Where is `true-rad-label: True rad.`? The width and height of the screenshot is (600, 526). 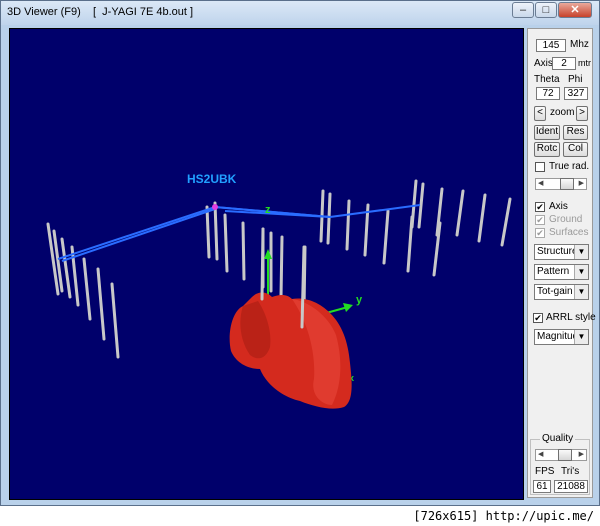
true-rad-label: True rad. is located at coordinates (569, 166).